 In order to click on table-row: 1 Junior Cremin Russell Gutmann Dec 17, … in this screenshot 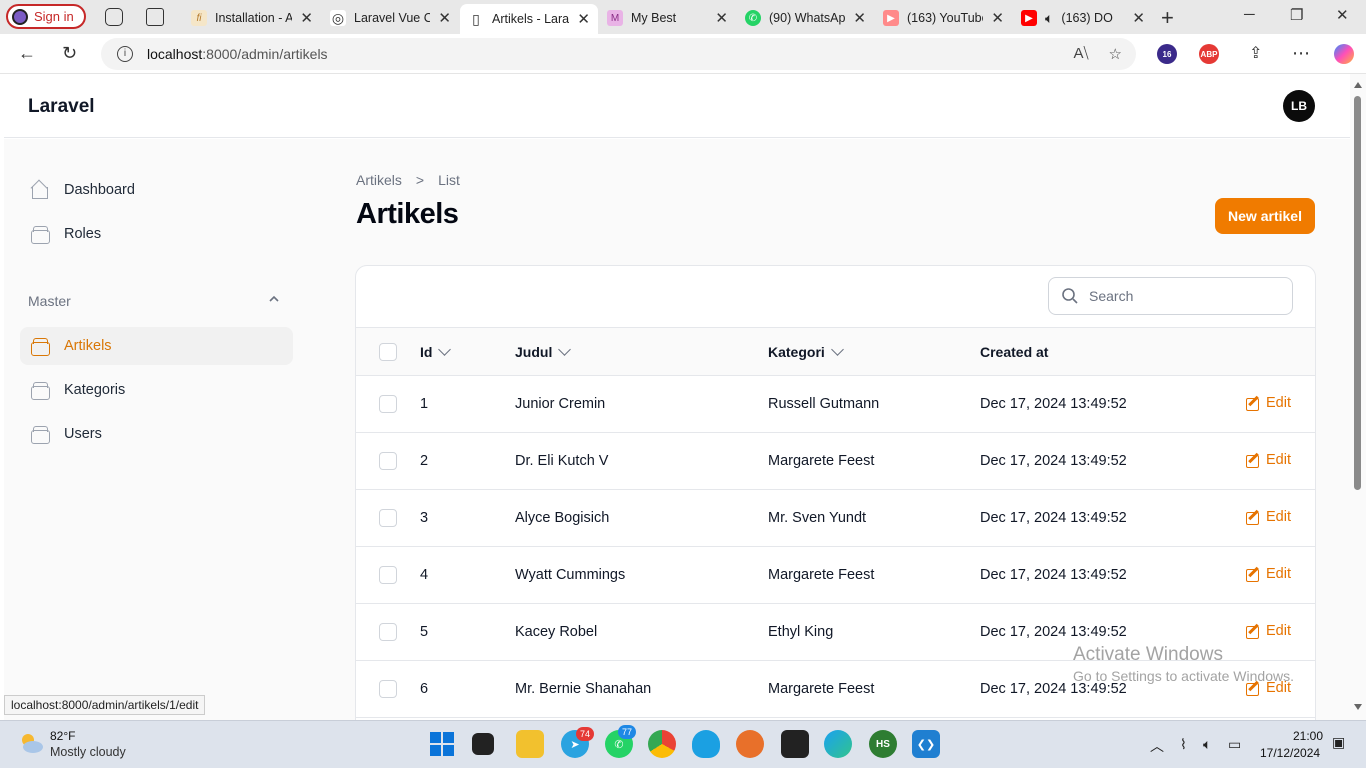, I will do `click(835, 404)`.